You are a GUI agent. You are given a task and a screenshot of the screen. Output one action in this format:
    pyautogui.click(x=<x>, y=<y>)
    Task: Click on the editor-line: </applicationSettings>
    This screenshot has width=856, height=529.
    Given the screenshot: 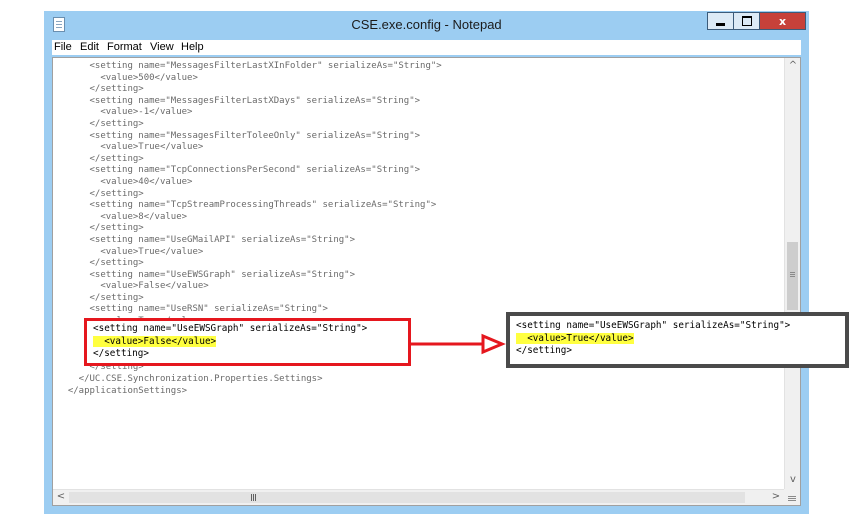 What is the action you would take?
    pyautogui.click(x=122, y=390)
    